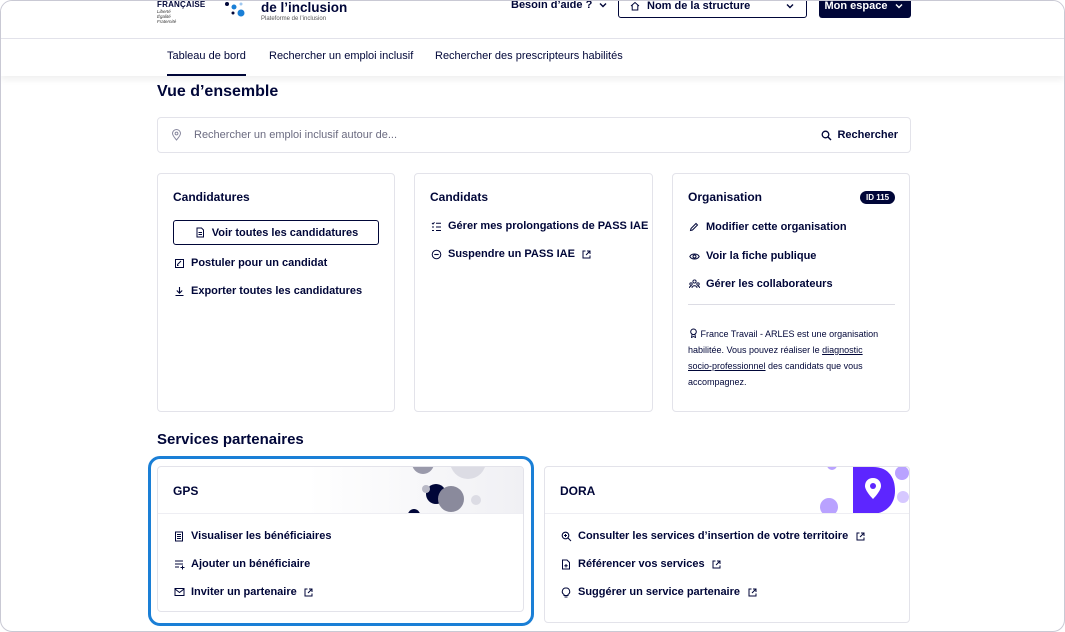 This screenshot has width=1065, height=632. Describe the element at coordinates (552, 5) in the screenshot. I see `help-label: Besoin d’aide ?` at that location.